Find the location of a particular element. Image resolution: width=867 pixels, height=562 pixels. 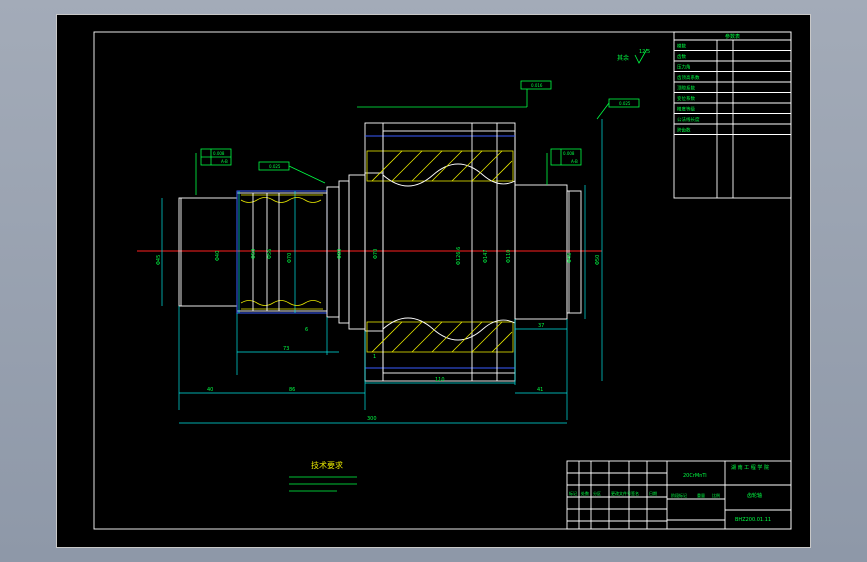

dim-len-right-step: 37 is located at coordinates (541, 326).